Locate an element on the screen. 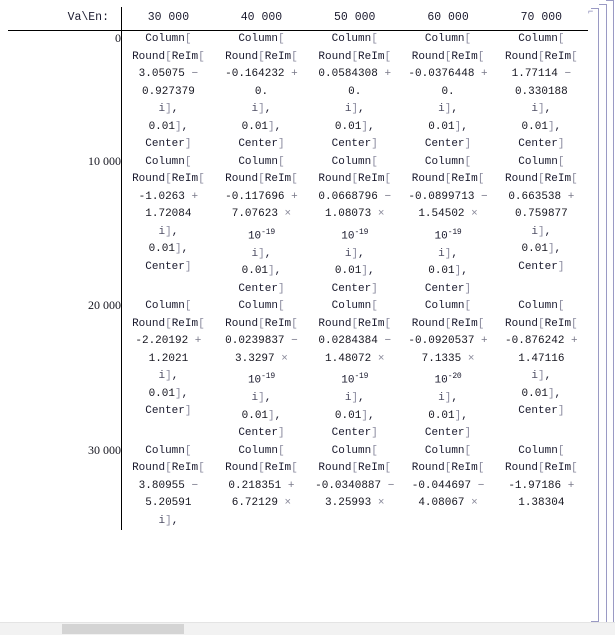 This screenshot has height=635, width=615. expression-text: Column[Round[ReIm[0.218351 +6.72129 × is located at coordinates (261, 477).